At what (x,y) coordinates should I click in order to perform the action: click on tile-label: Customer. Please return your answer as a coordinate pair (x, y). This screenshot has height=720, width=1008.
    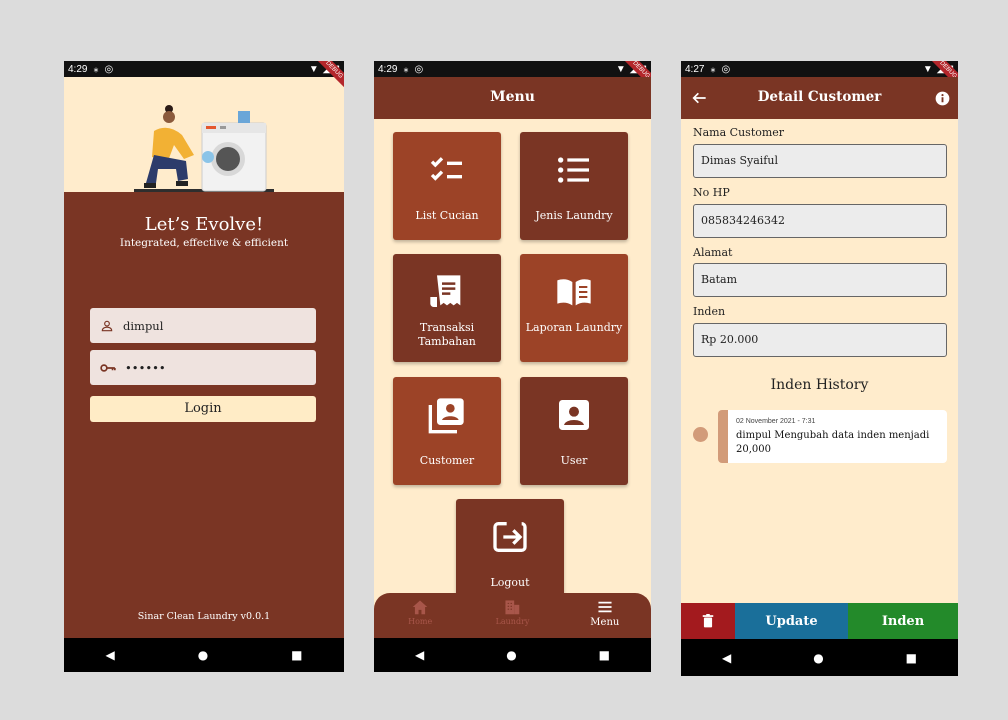
    Looking at the image, I should click on (447, 460).